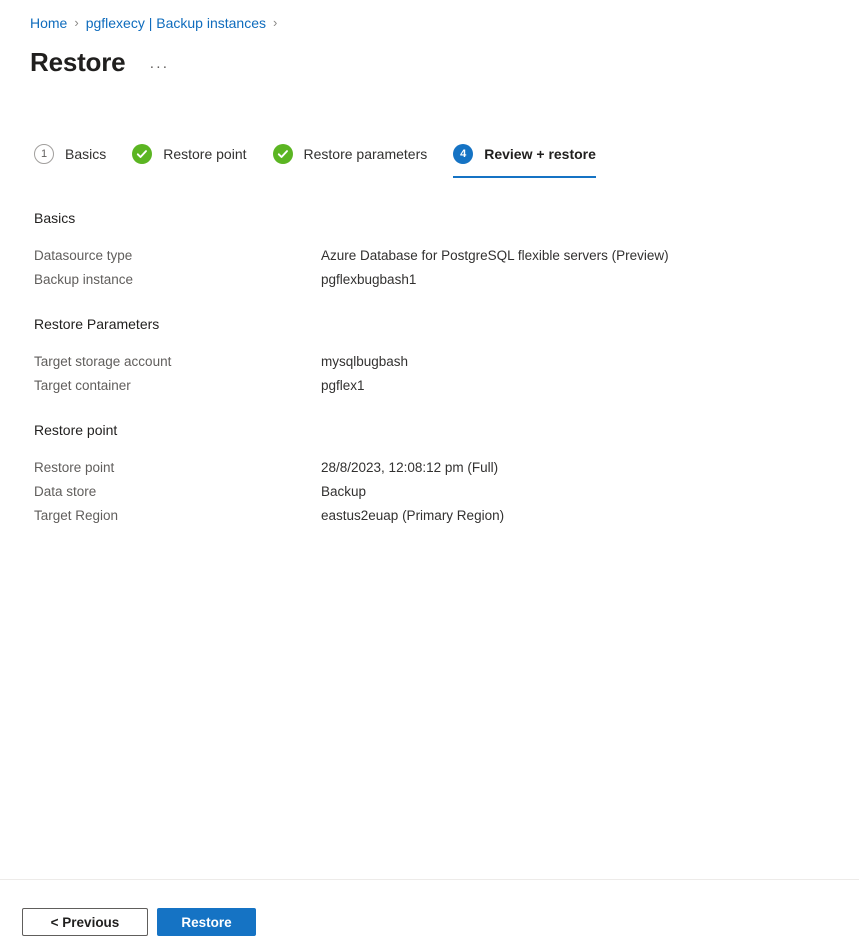  I want to click on page-title: Restore, so click(78, 62).